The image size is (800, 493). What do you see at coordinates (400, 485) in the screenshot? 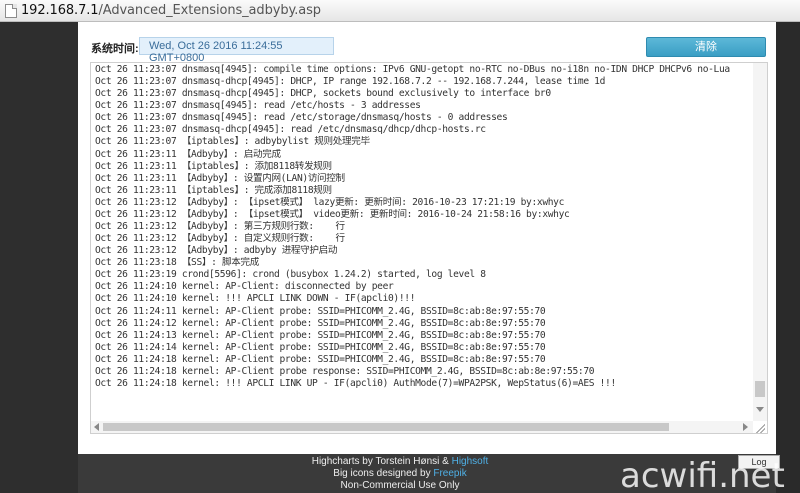
I see `footer-line-license: Non-Commercial Use Only` at bounding box center [400, 485].